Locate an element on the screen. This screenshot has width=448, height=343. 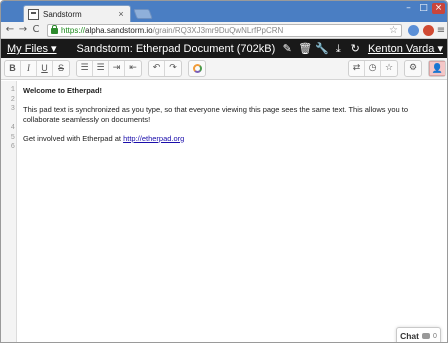
unordered-list-icon: ☰ is located at coordinates (101, 68).